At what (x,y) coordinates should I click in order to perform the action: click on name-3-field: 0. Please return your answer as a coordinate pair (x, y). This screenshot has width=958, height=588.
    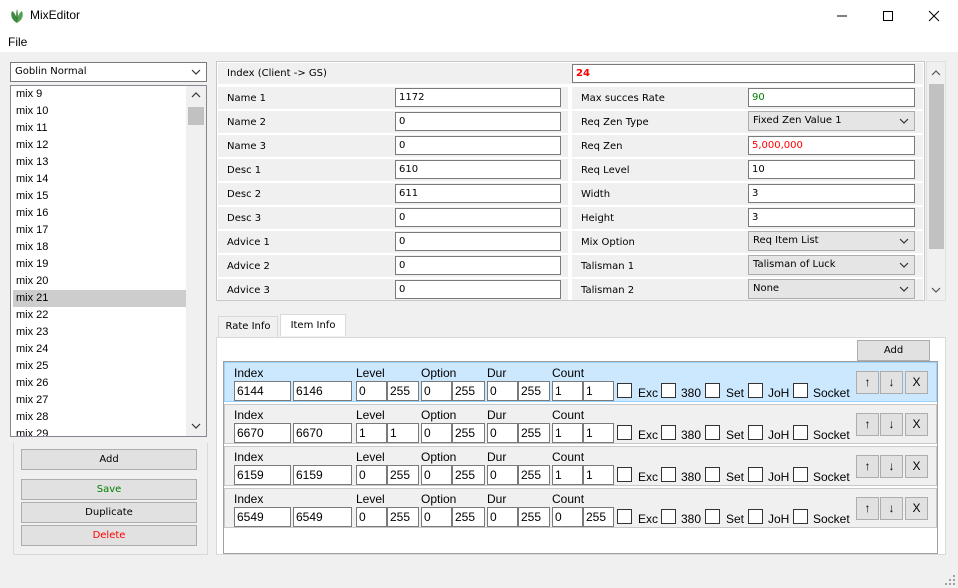
    Looking at the image, I should click on (478, 145).